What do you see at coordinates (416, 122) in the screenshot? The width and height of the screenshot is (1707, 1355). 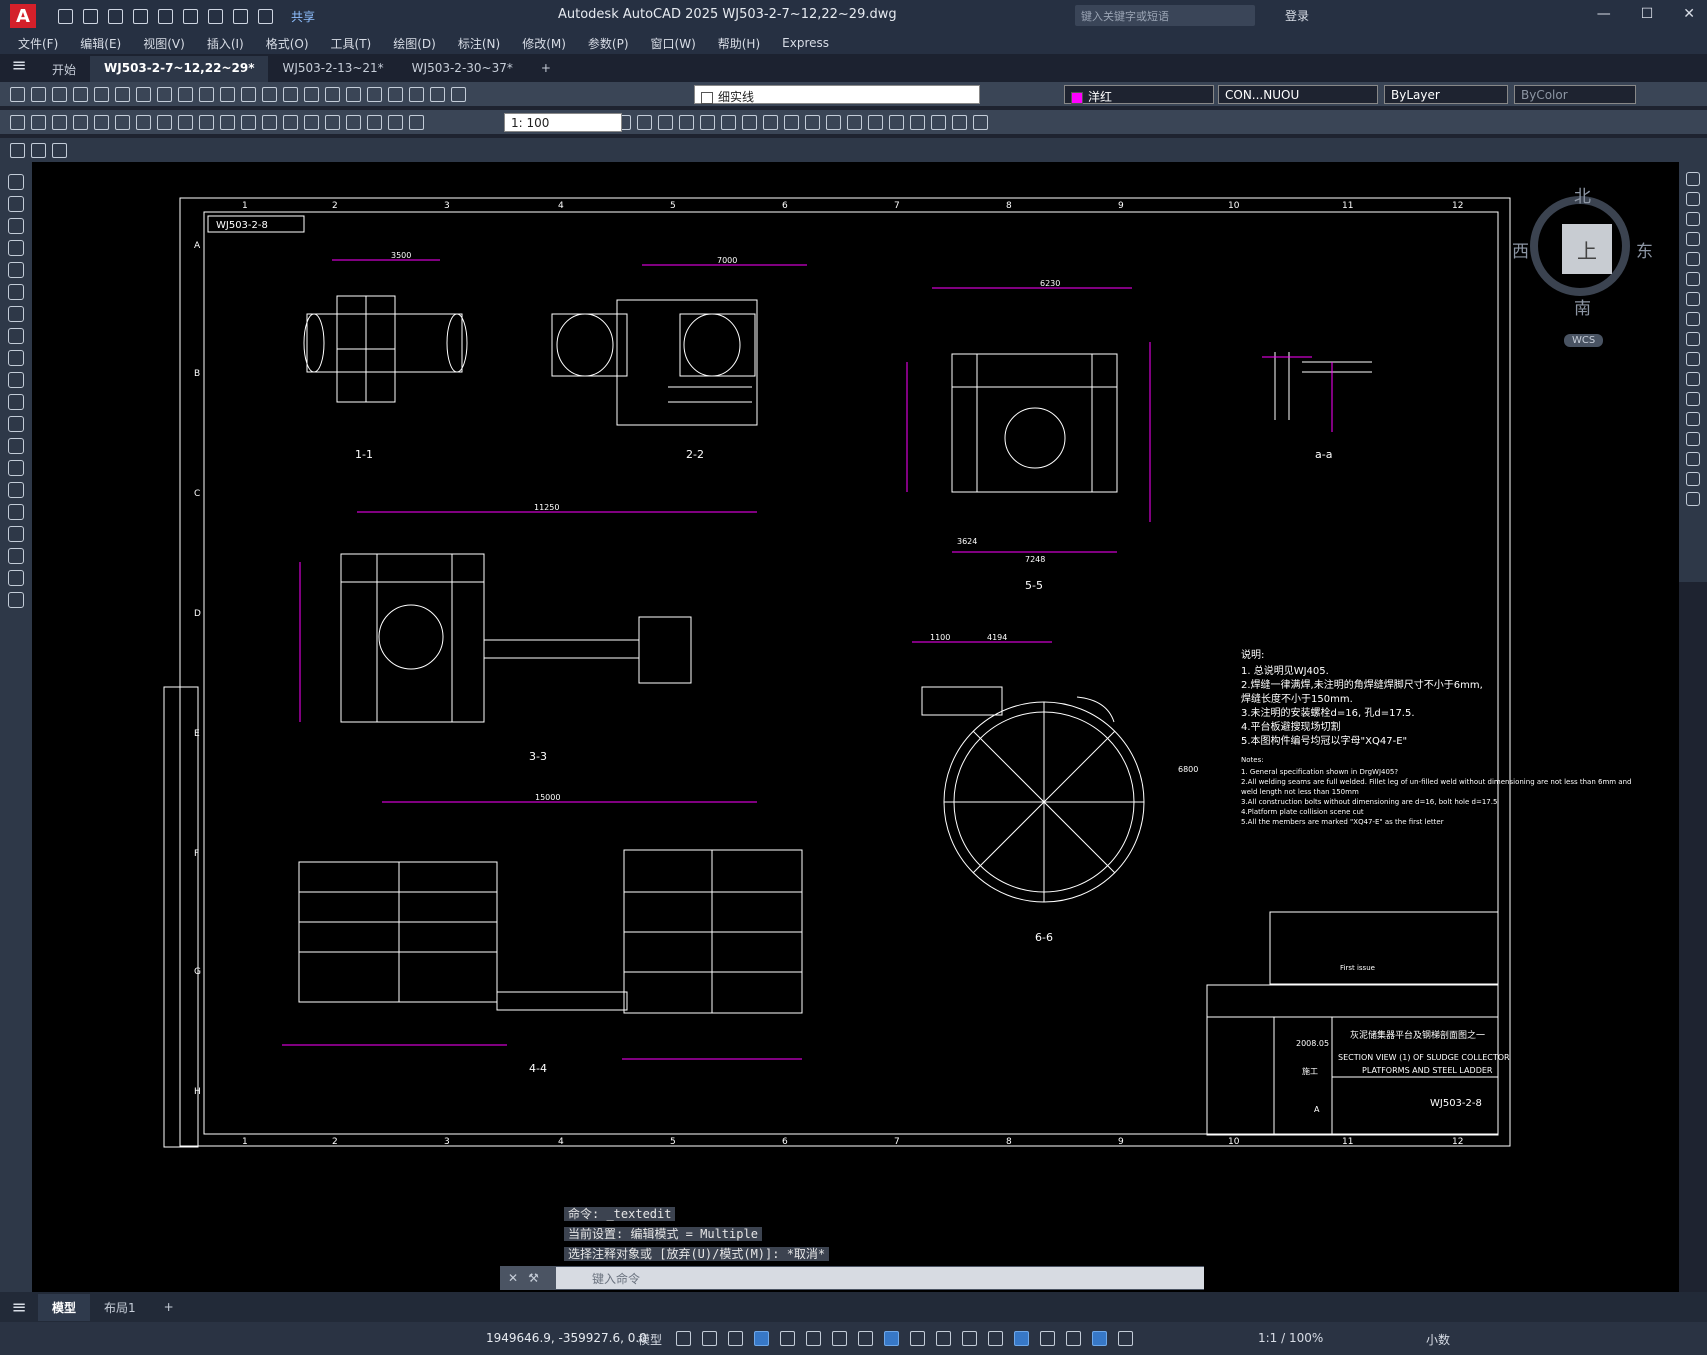 I see `dim-update-icon` at bounding box center [416, 122].